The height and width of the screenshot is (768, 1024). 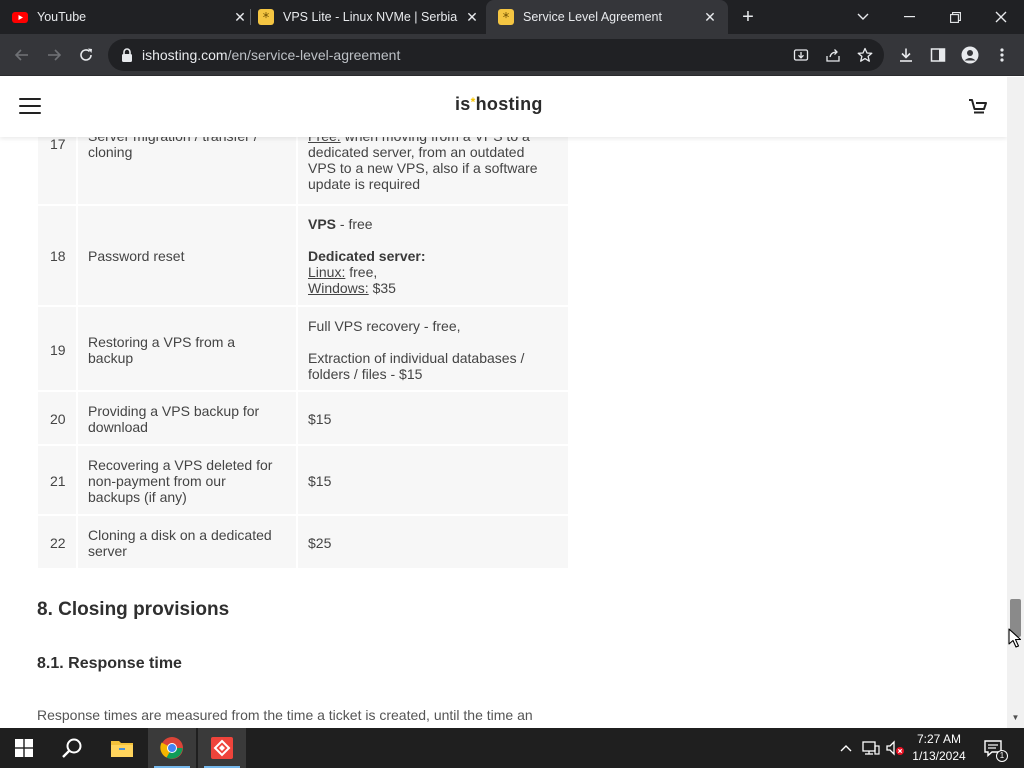 I want to click on row-number: 18, so click(x=58, y=256).